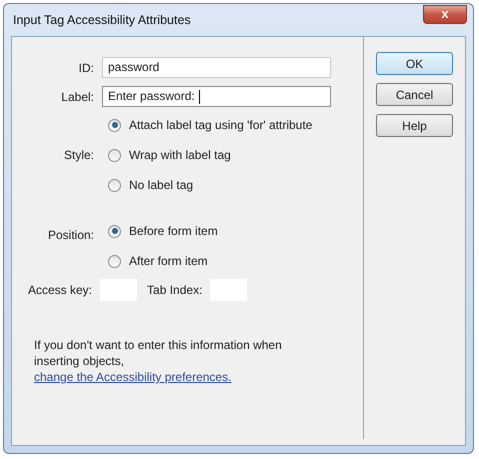  Describe the element at coordinates (414, 125) in the screenshot. I see `dialog-button: Help` at that location.